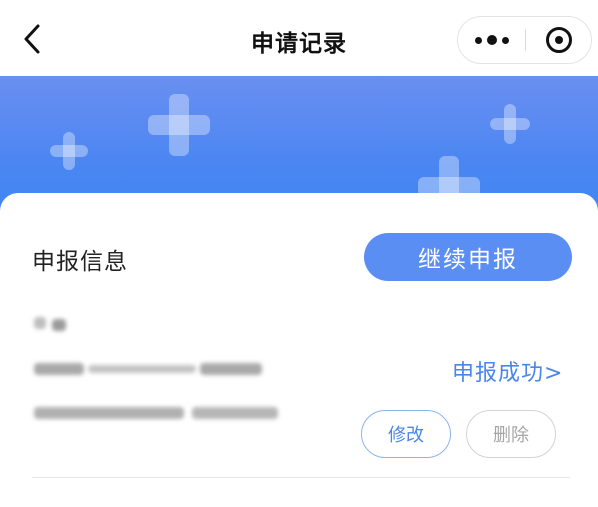 The width and height of the screenshot is (598, 507). Describe the element at coordinates (406, 434) in the screenshot. I see `edit-button: 修改` at that location.